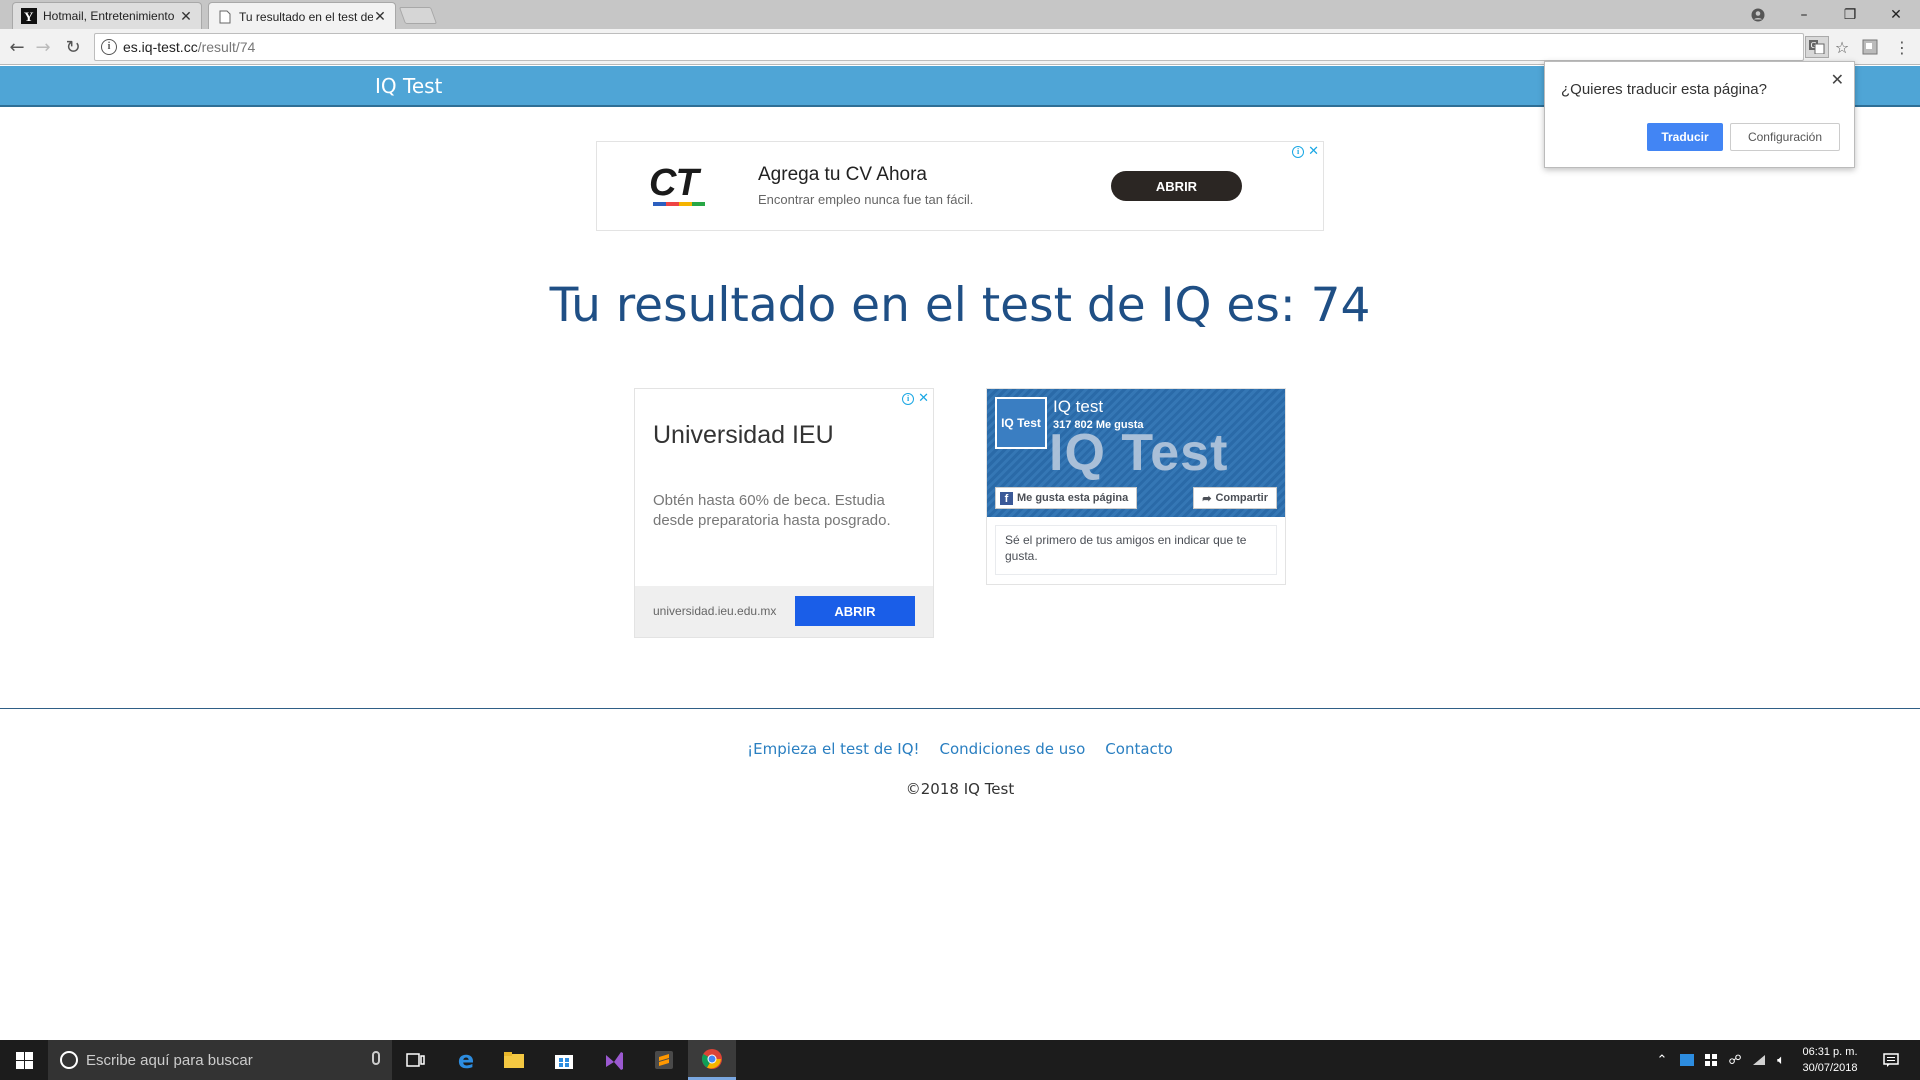  What do you see at coordinates (949, 47) in the screenshot?
I see `address-bar: i es.iq-test.cc/result/74` at bounding box center [949, 47].